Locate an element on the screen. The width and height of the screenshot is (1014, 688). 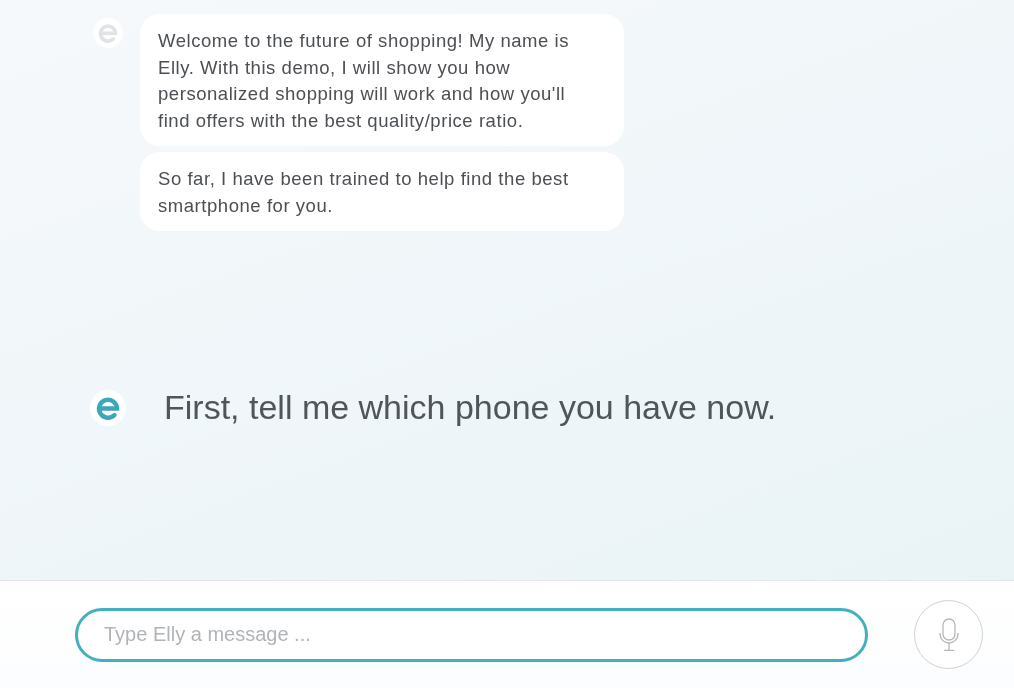
microphone-icon is located at coordinates (948, 634).